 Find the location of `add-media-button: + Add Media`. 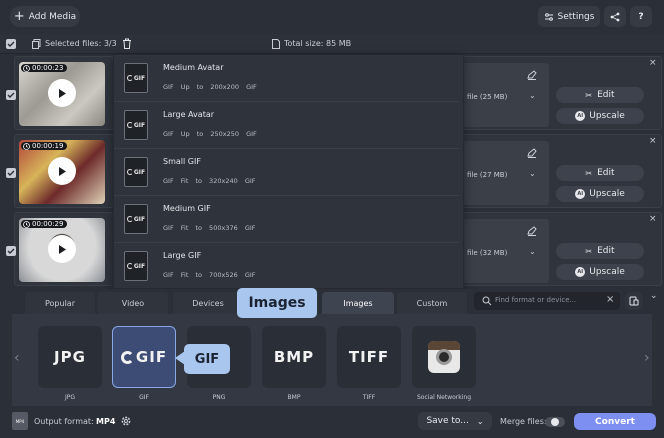

add-media-button: + Add Media is located at coordinates (45, 16).